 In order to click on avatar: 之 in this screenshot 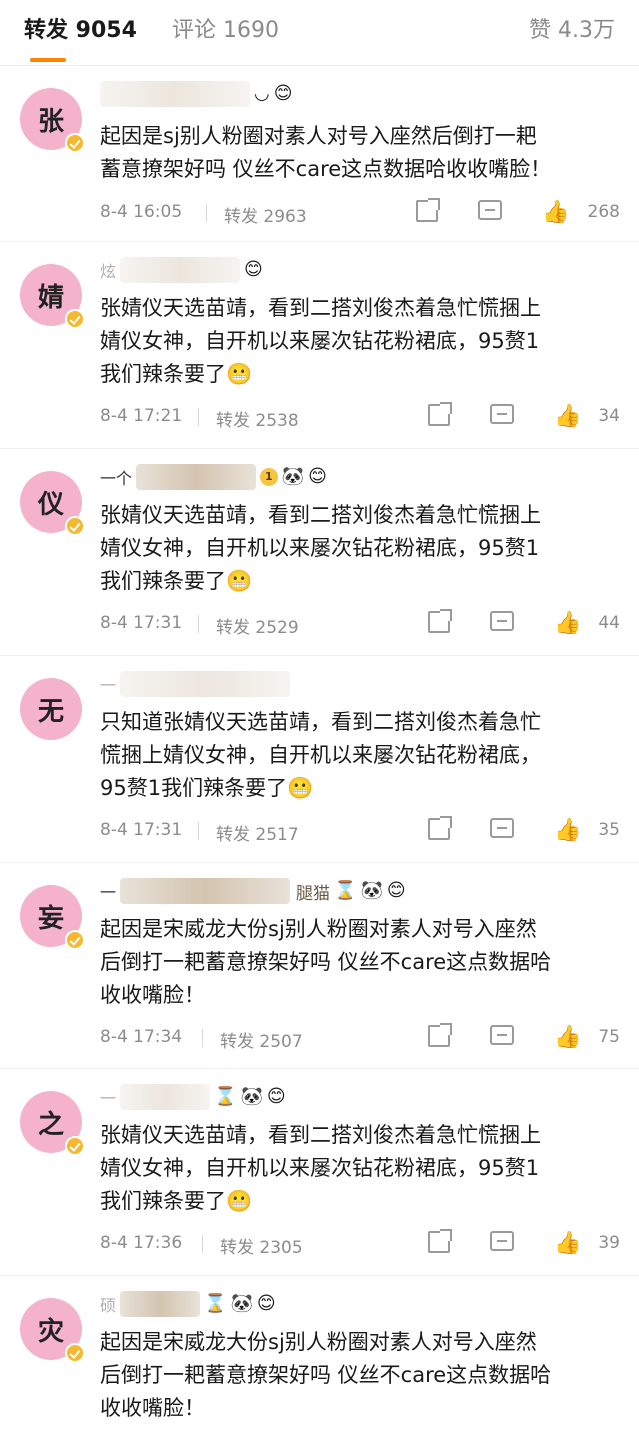, I will do `click(52, 1123)`.